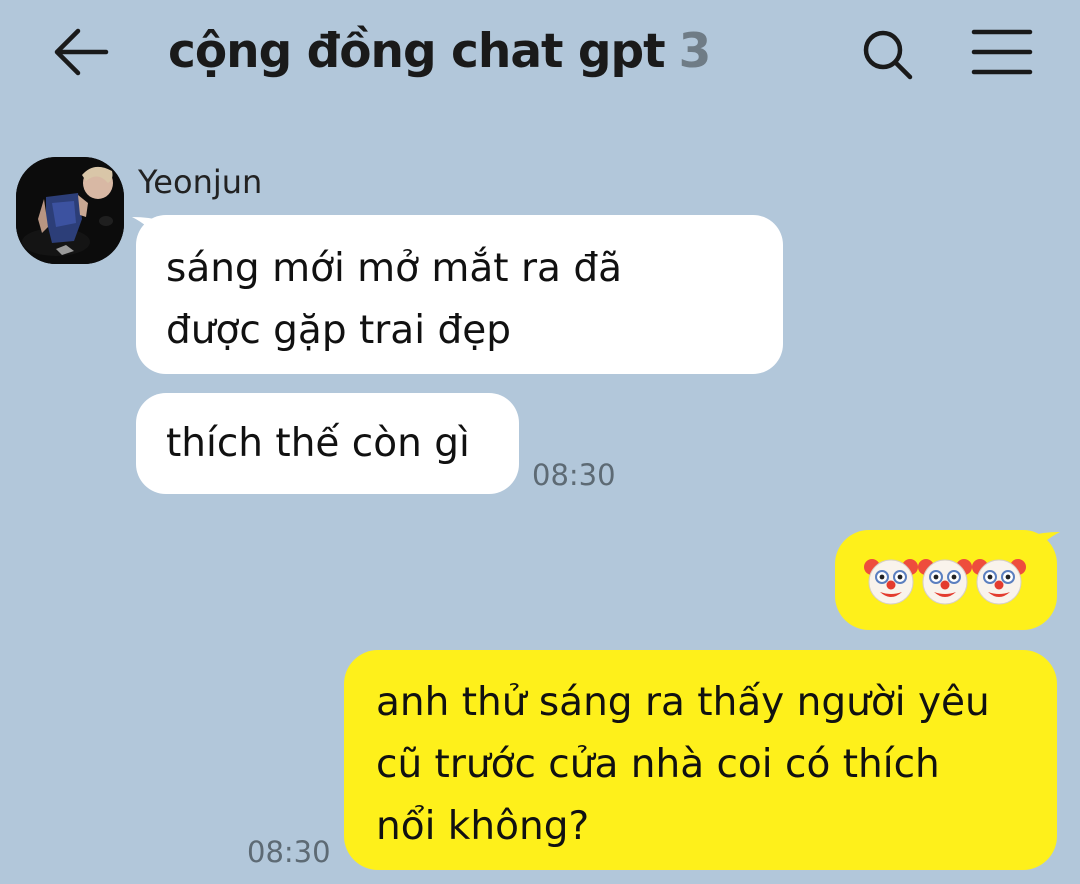 The image size is (1080, 884). Describe the element at coordinates (200, 182) in the screenshot. I see `sender-name: Yeonjun` at that location.